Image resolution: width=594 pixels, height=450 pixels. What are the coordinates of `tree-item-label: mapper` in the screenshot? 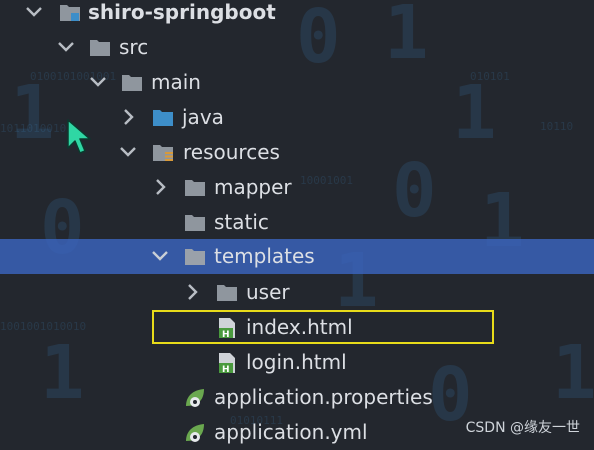 It's located at (253, 187).